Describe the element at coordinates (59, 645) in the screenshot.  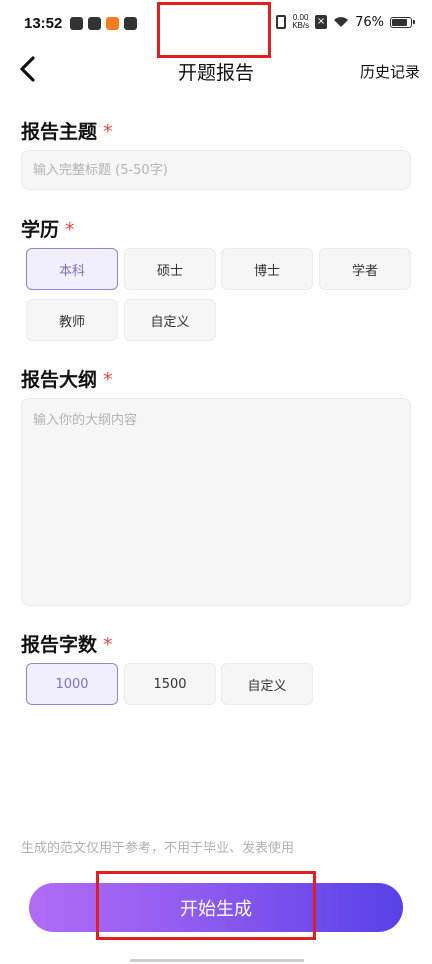
I see `word-count-label-text: 报告字数` at that location.